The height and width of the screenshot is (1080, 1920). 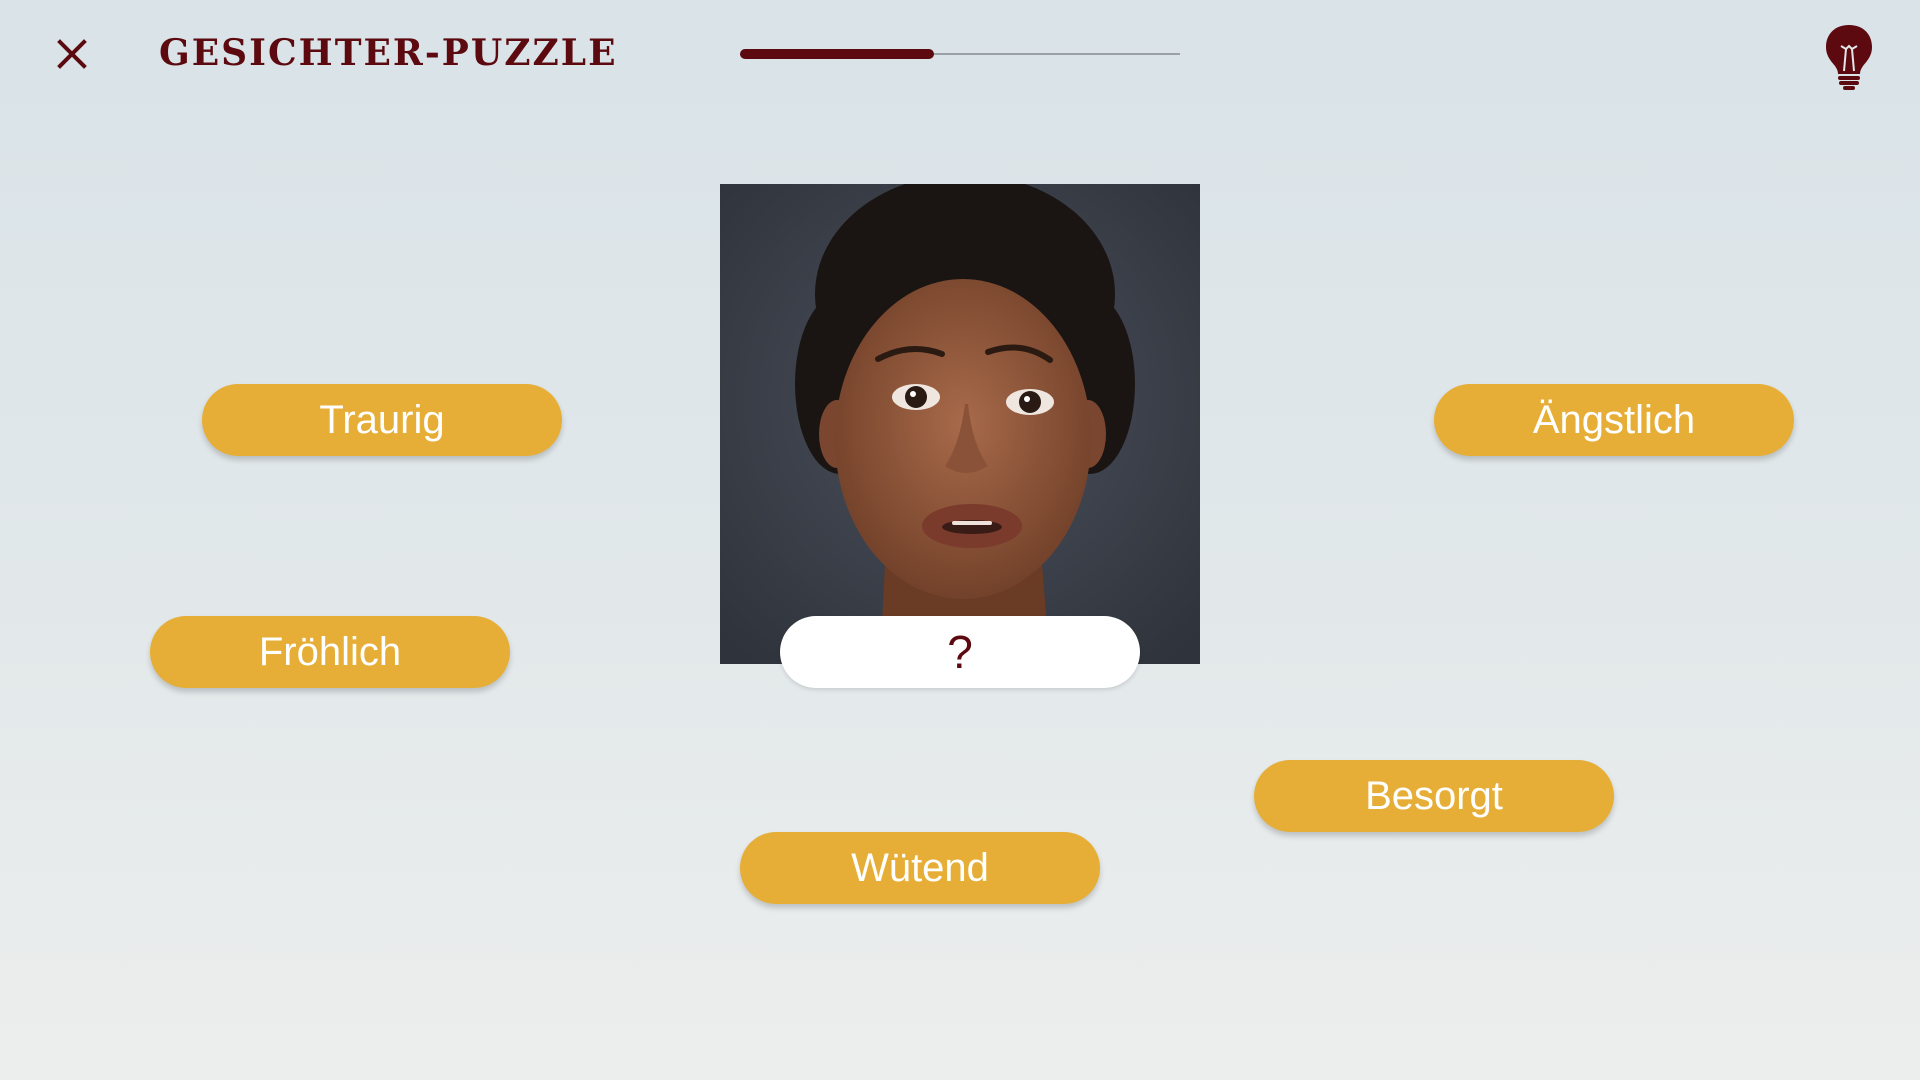 I want to click on close-button, so click(x=72, y=56).